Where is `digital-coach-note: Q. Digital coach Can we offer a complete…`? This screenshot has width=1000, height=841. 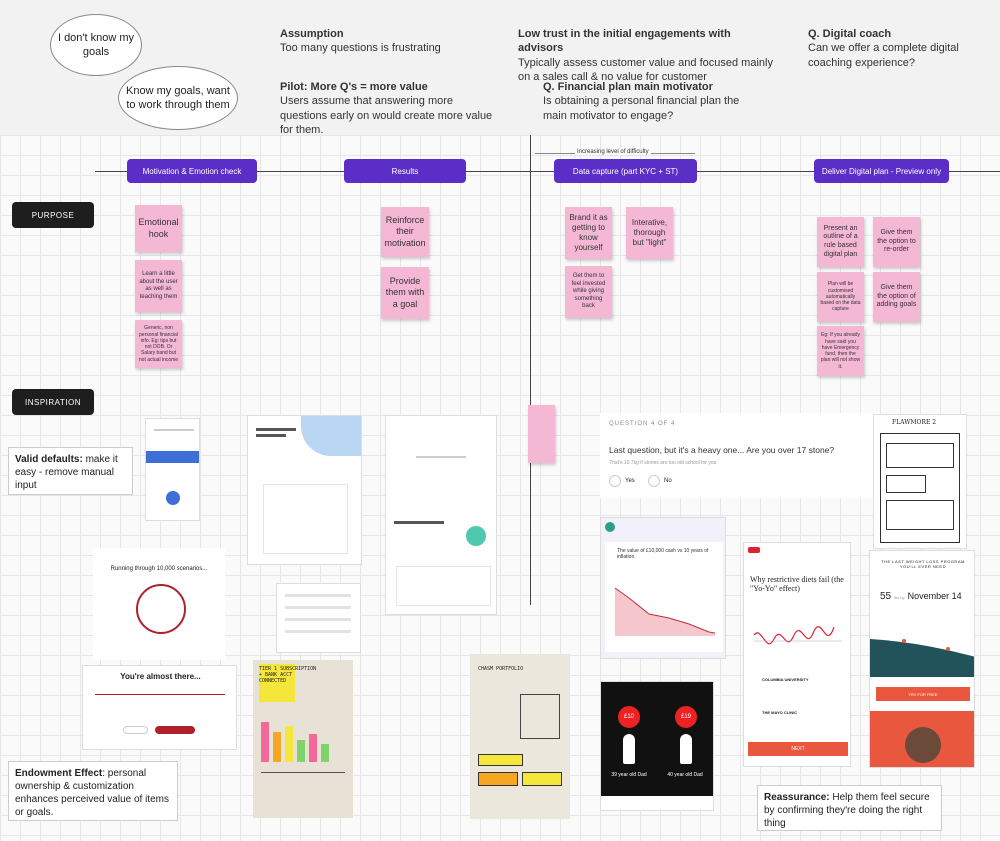
digital-coach-note: Q. Digital coach Can we offer a complete… is located at coordinates (898, 48).